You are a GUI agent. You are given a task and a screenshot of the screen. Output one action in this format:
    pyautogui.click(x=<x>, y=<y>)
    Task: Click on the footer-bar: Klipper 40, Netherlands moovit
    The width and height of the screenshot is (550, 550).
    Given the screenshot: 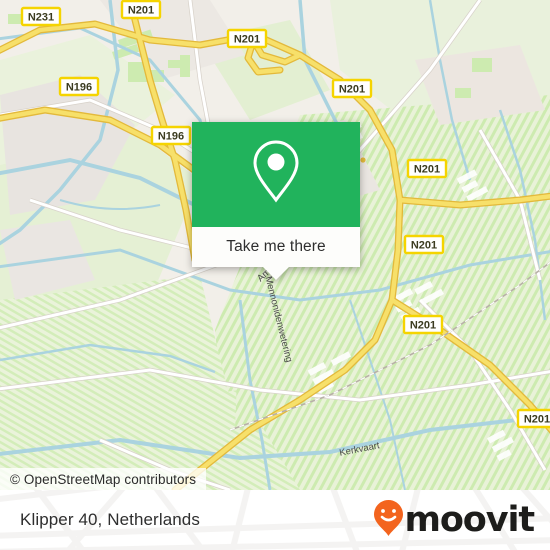 What is the action you would take?
    pyautogui.click(x=275, y=520)
    